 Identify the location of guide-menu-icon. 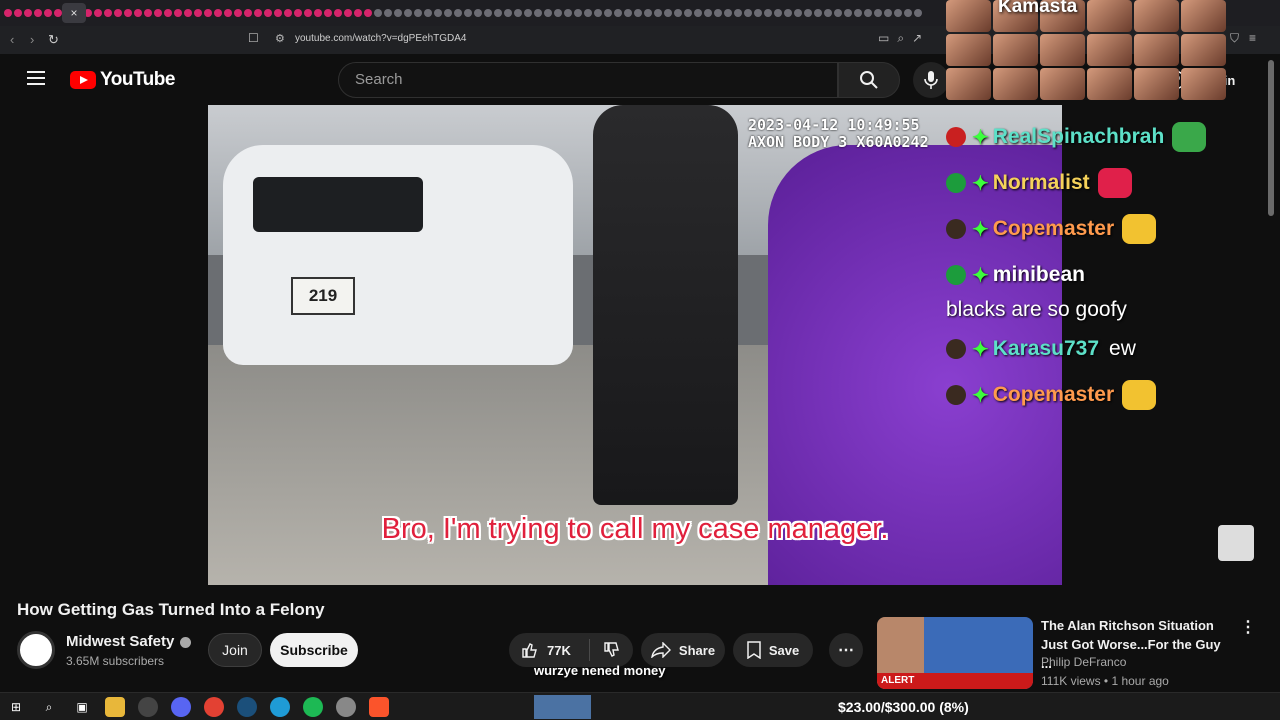
(36, 78).